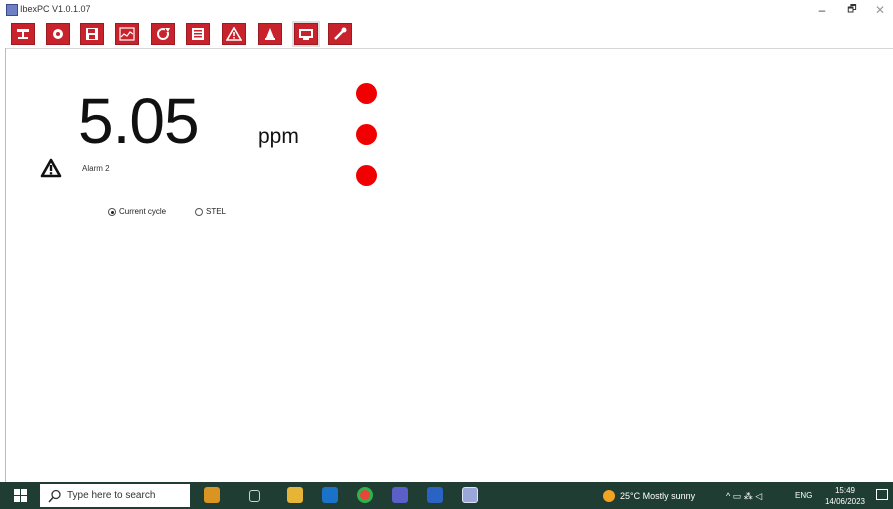  Describe the element at coordinates (845, 490) in the screenshot. I see `clock-time: 15:49` at that location.